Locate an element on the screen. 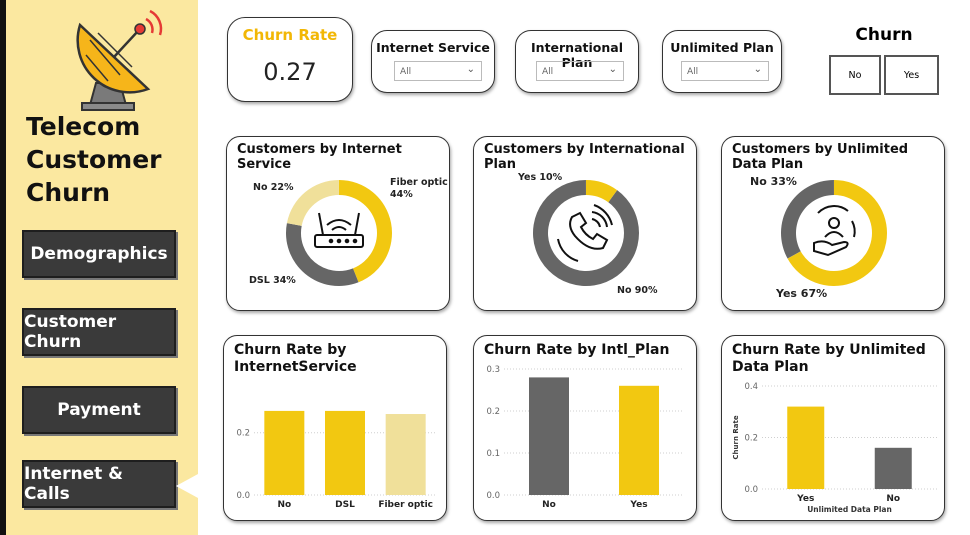 This screenshot has height=535, width=970. x-tick-label: Fiber optic is located at coordinates (405, 505).